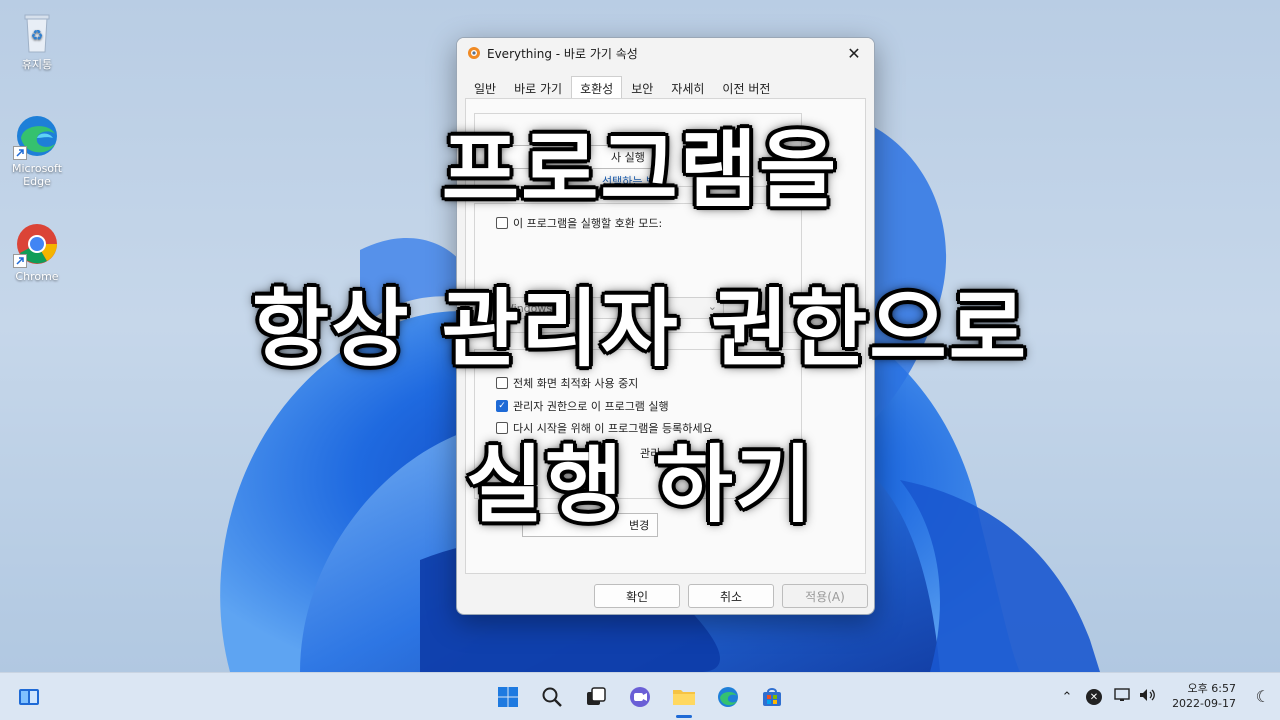 This screenshot has height=720, width=1280. Describe the element at coordinates (1204, 696) in the screenshot. I see `clock: 오후 6:57 2022-09-17` at that location.